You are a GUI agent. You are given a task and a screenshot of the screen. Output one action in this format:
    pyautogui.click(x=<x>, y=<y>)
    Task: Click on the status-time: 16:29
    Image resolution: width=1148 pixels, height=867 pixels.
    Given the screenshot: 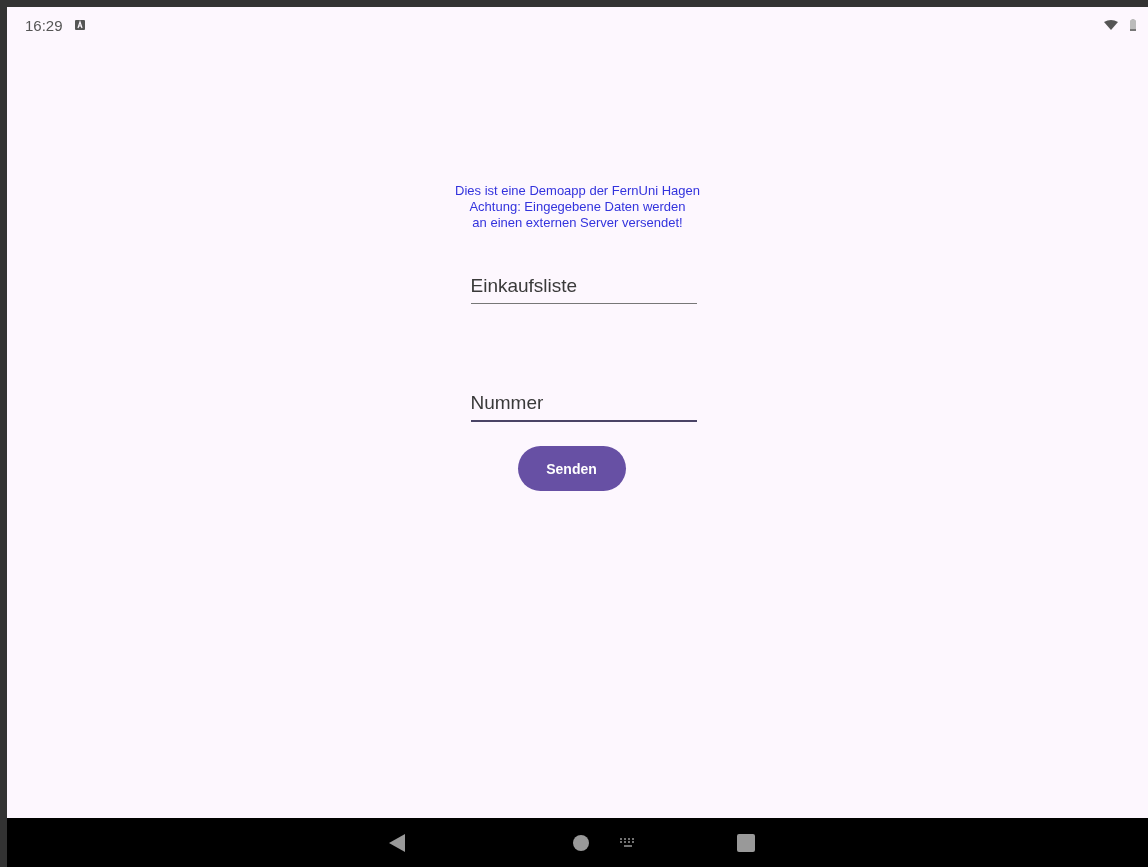 What is the action you would take?
    pyautogui.click(x=44, y=25)
    